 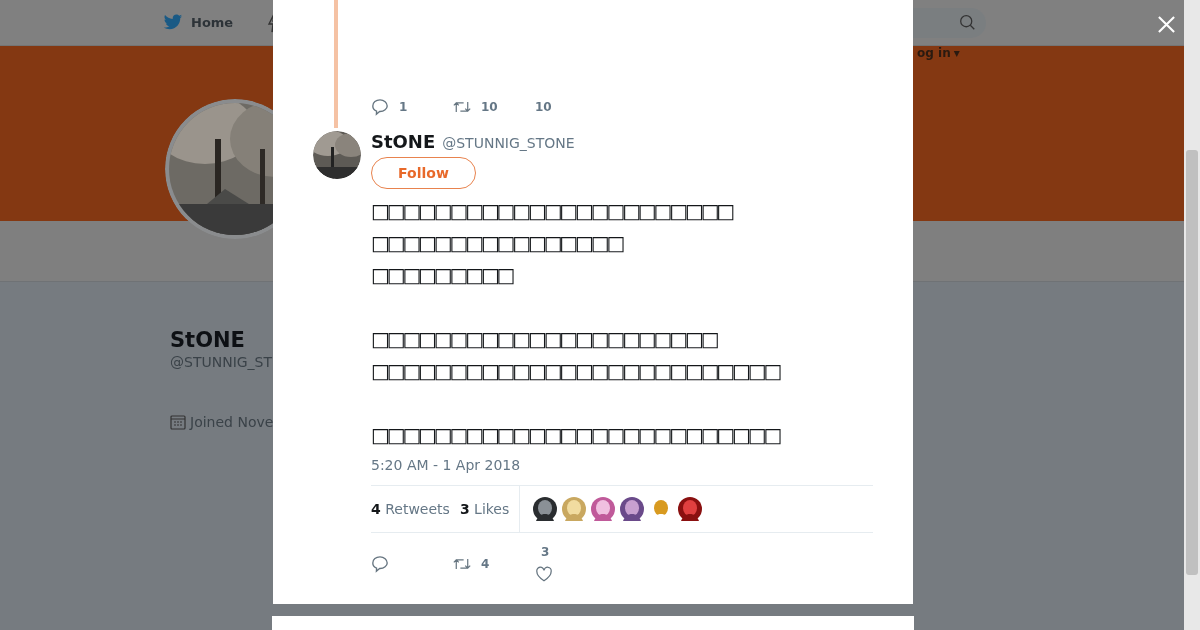 What do you see at coordinates (484, 509) in the screenshot?
I see `stat-link: 3 Likes` at bounding box center [484, 509].